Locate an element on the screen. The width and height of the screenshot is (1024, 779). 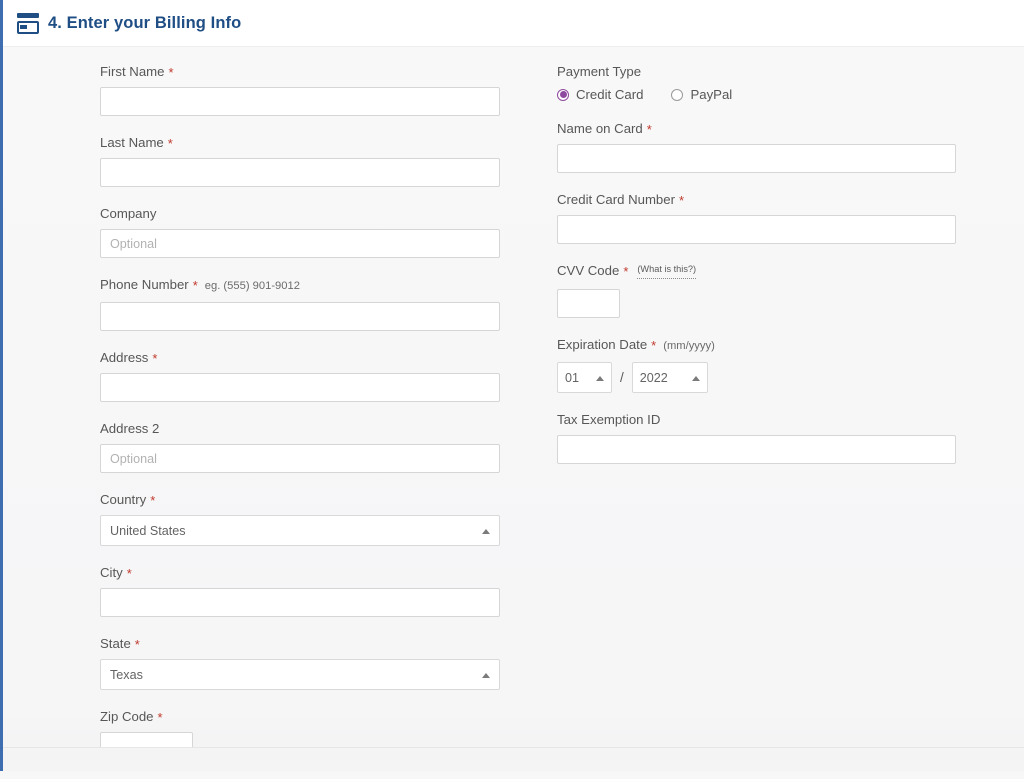
label-payment-type-text: Payment Type is located at coordinates (599, 71).